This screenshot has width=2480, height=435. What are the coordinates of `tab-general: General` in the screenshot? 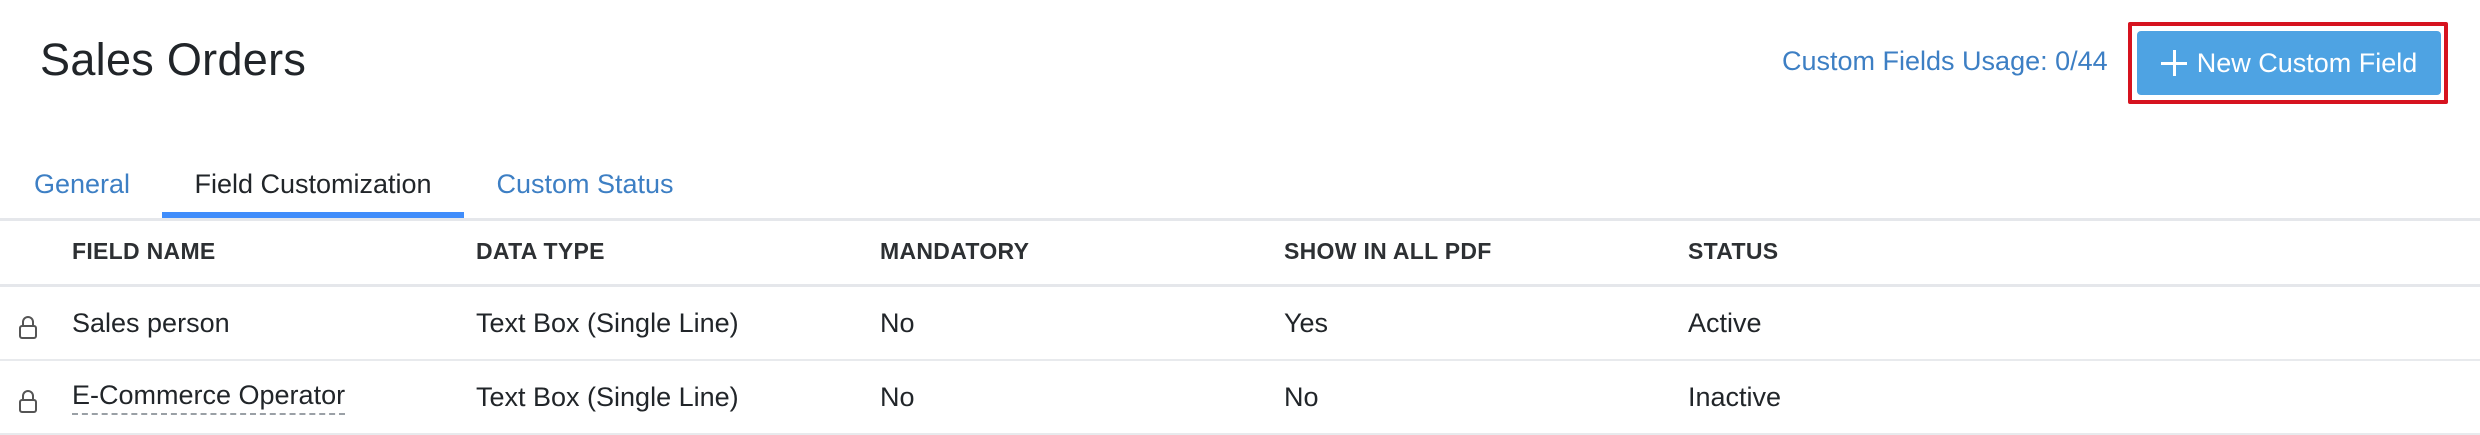 It's located at (82, 184).